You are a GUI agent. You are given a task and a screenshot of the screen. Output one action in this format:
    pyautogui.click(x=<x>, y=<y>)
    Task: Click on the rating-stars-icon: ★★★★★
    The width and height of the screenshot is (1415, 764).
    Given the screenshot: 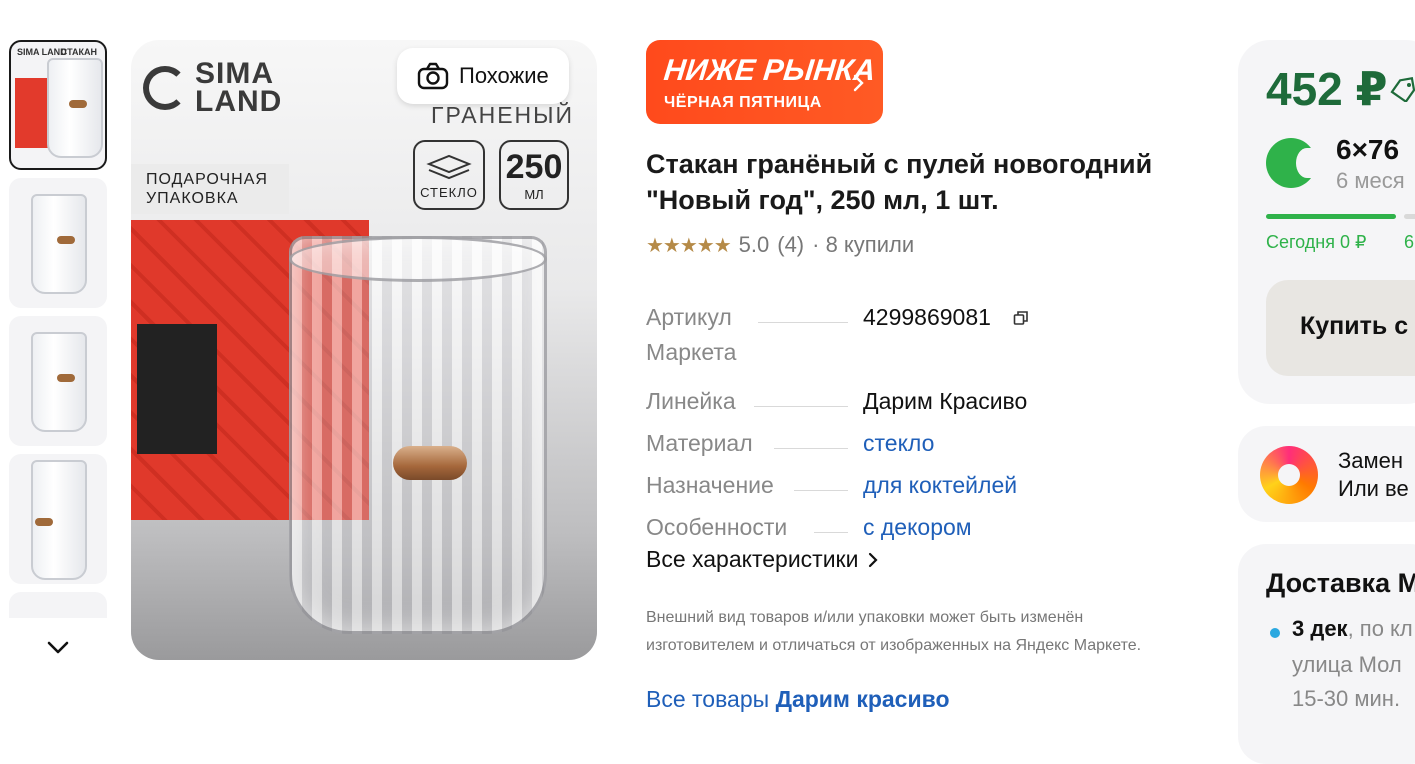 What is the action you would take?
    pyautogui.click(x=689, y=245)
    